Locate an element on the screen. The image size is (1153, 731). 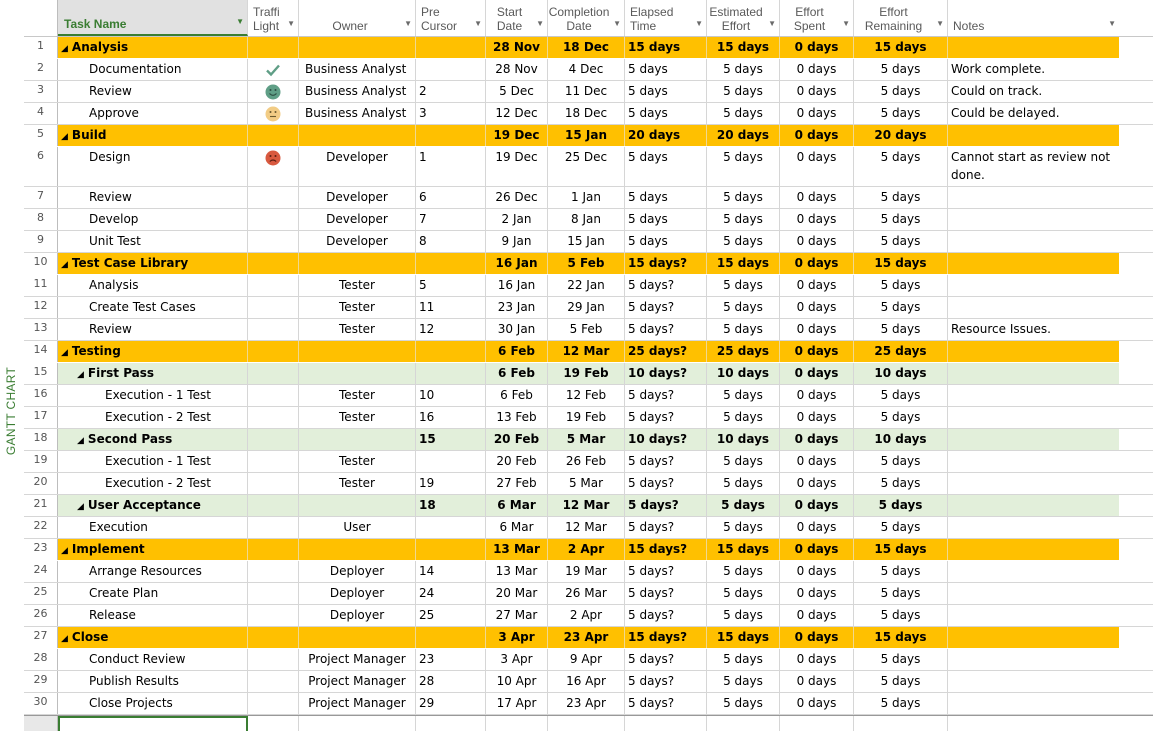
row-number: 7 is located at coordinates (41, 197).